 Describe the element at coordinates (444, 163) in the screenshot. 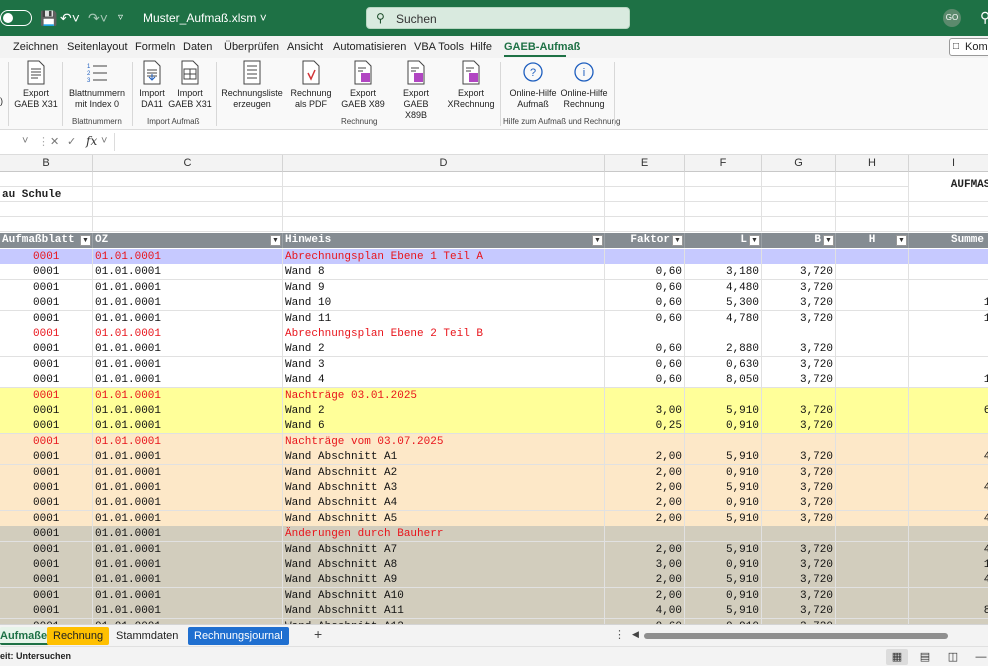

I see `column-header-d: D` at that location.